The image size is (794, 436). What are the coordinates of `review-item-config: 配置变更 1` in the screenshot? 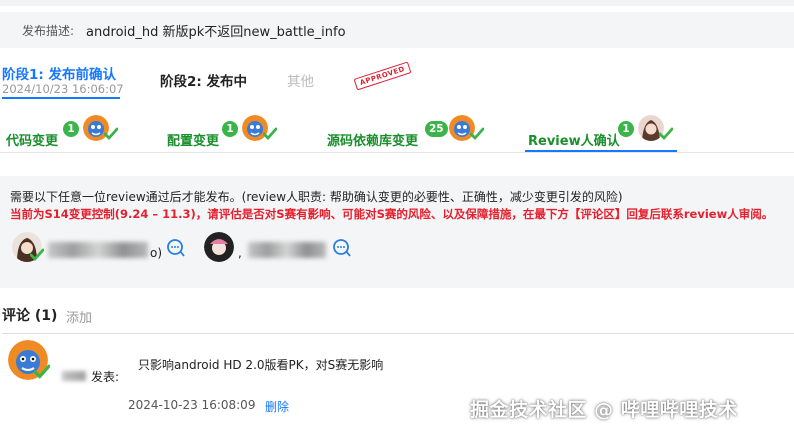 It's located at (227, 134).